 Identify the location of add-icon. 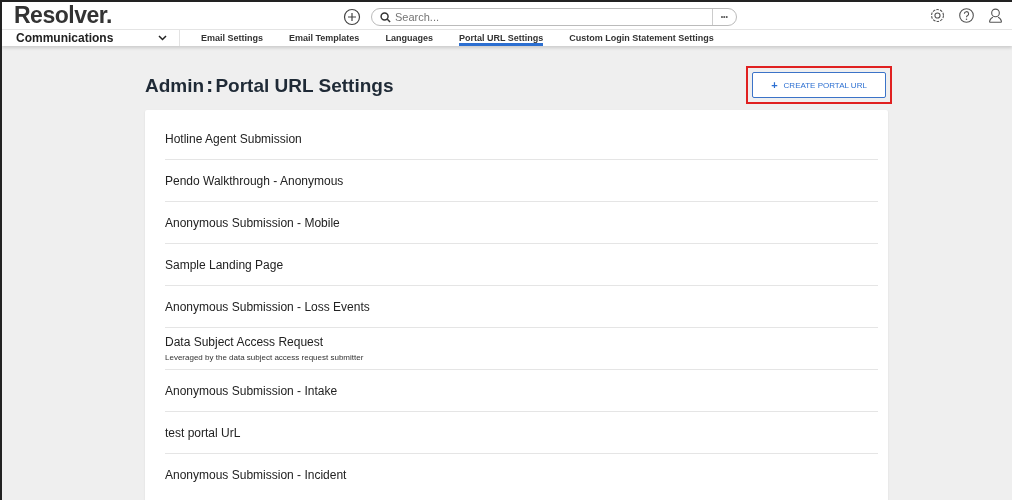
(352, 17).